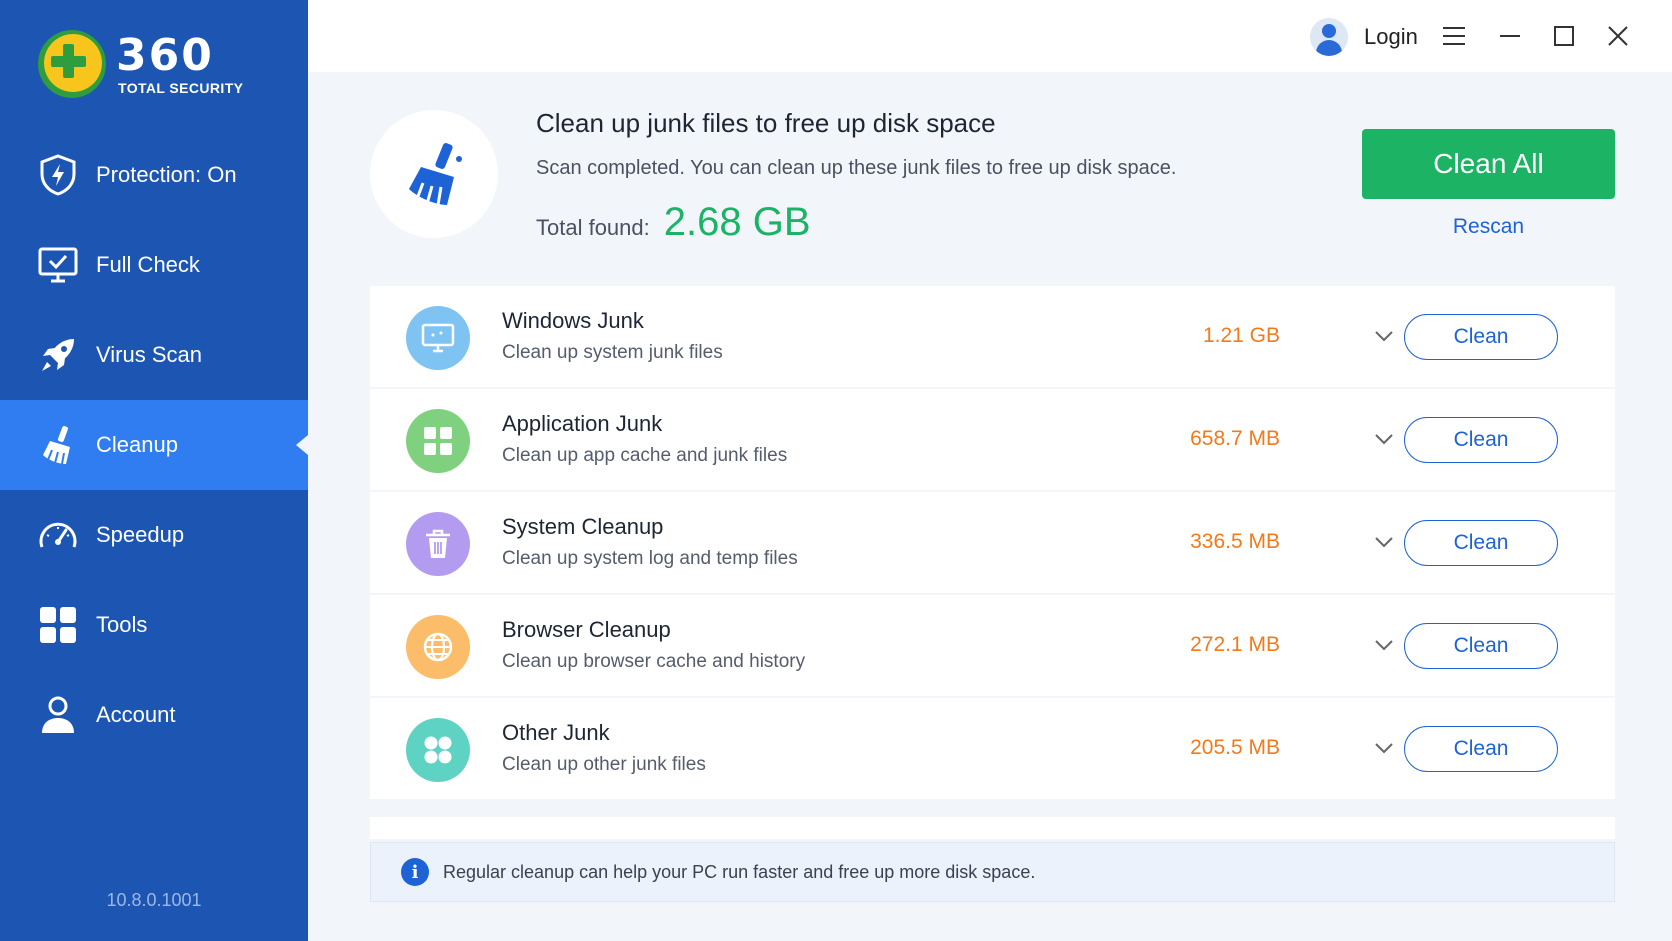  What do you see at coordinates (438, 441) in the screenshot?
I see `apps-grid-icon` at bounding box center [438, 441].